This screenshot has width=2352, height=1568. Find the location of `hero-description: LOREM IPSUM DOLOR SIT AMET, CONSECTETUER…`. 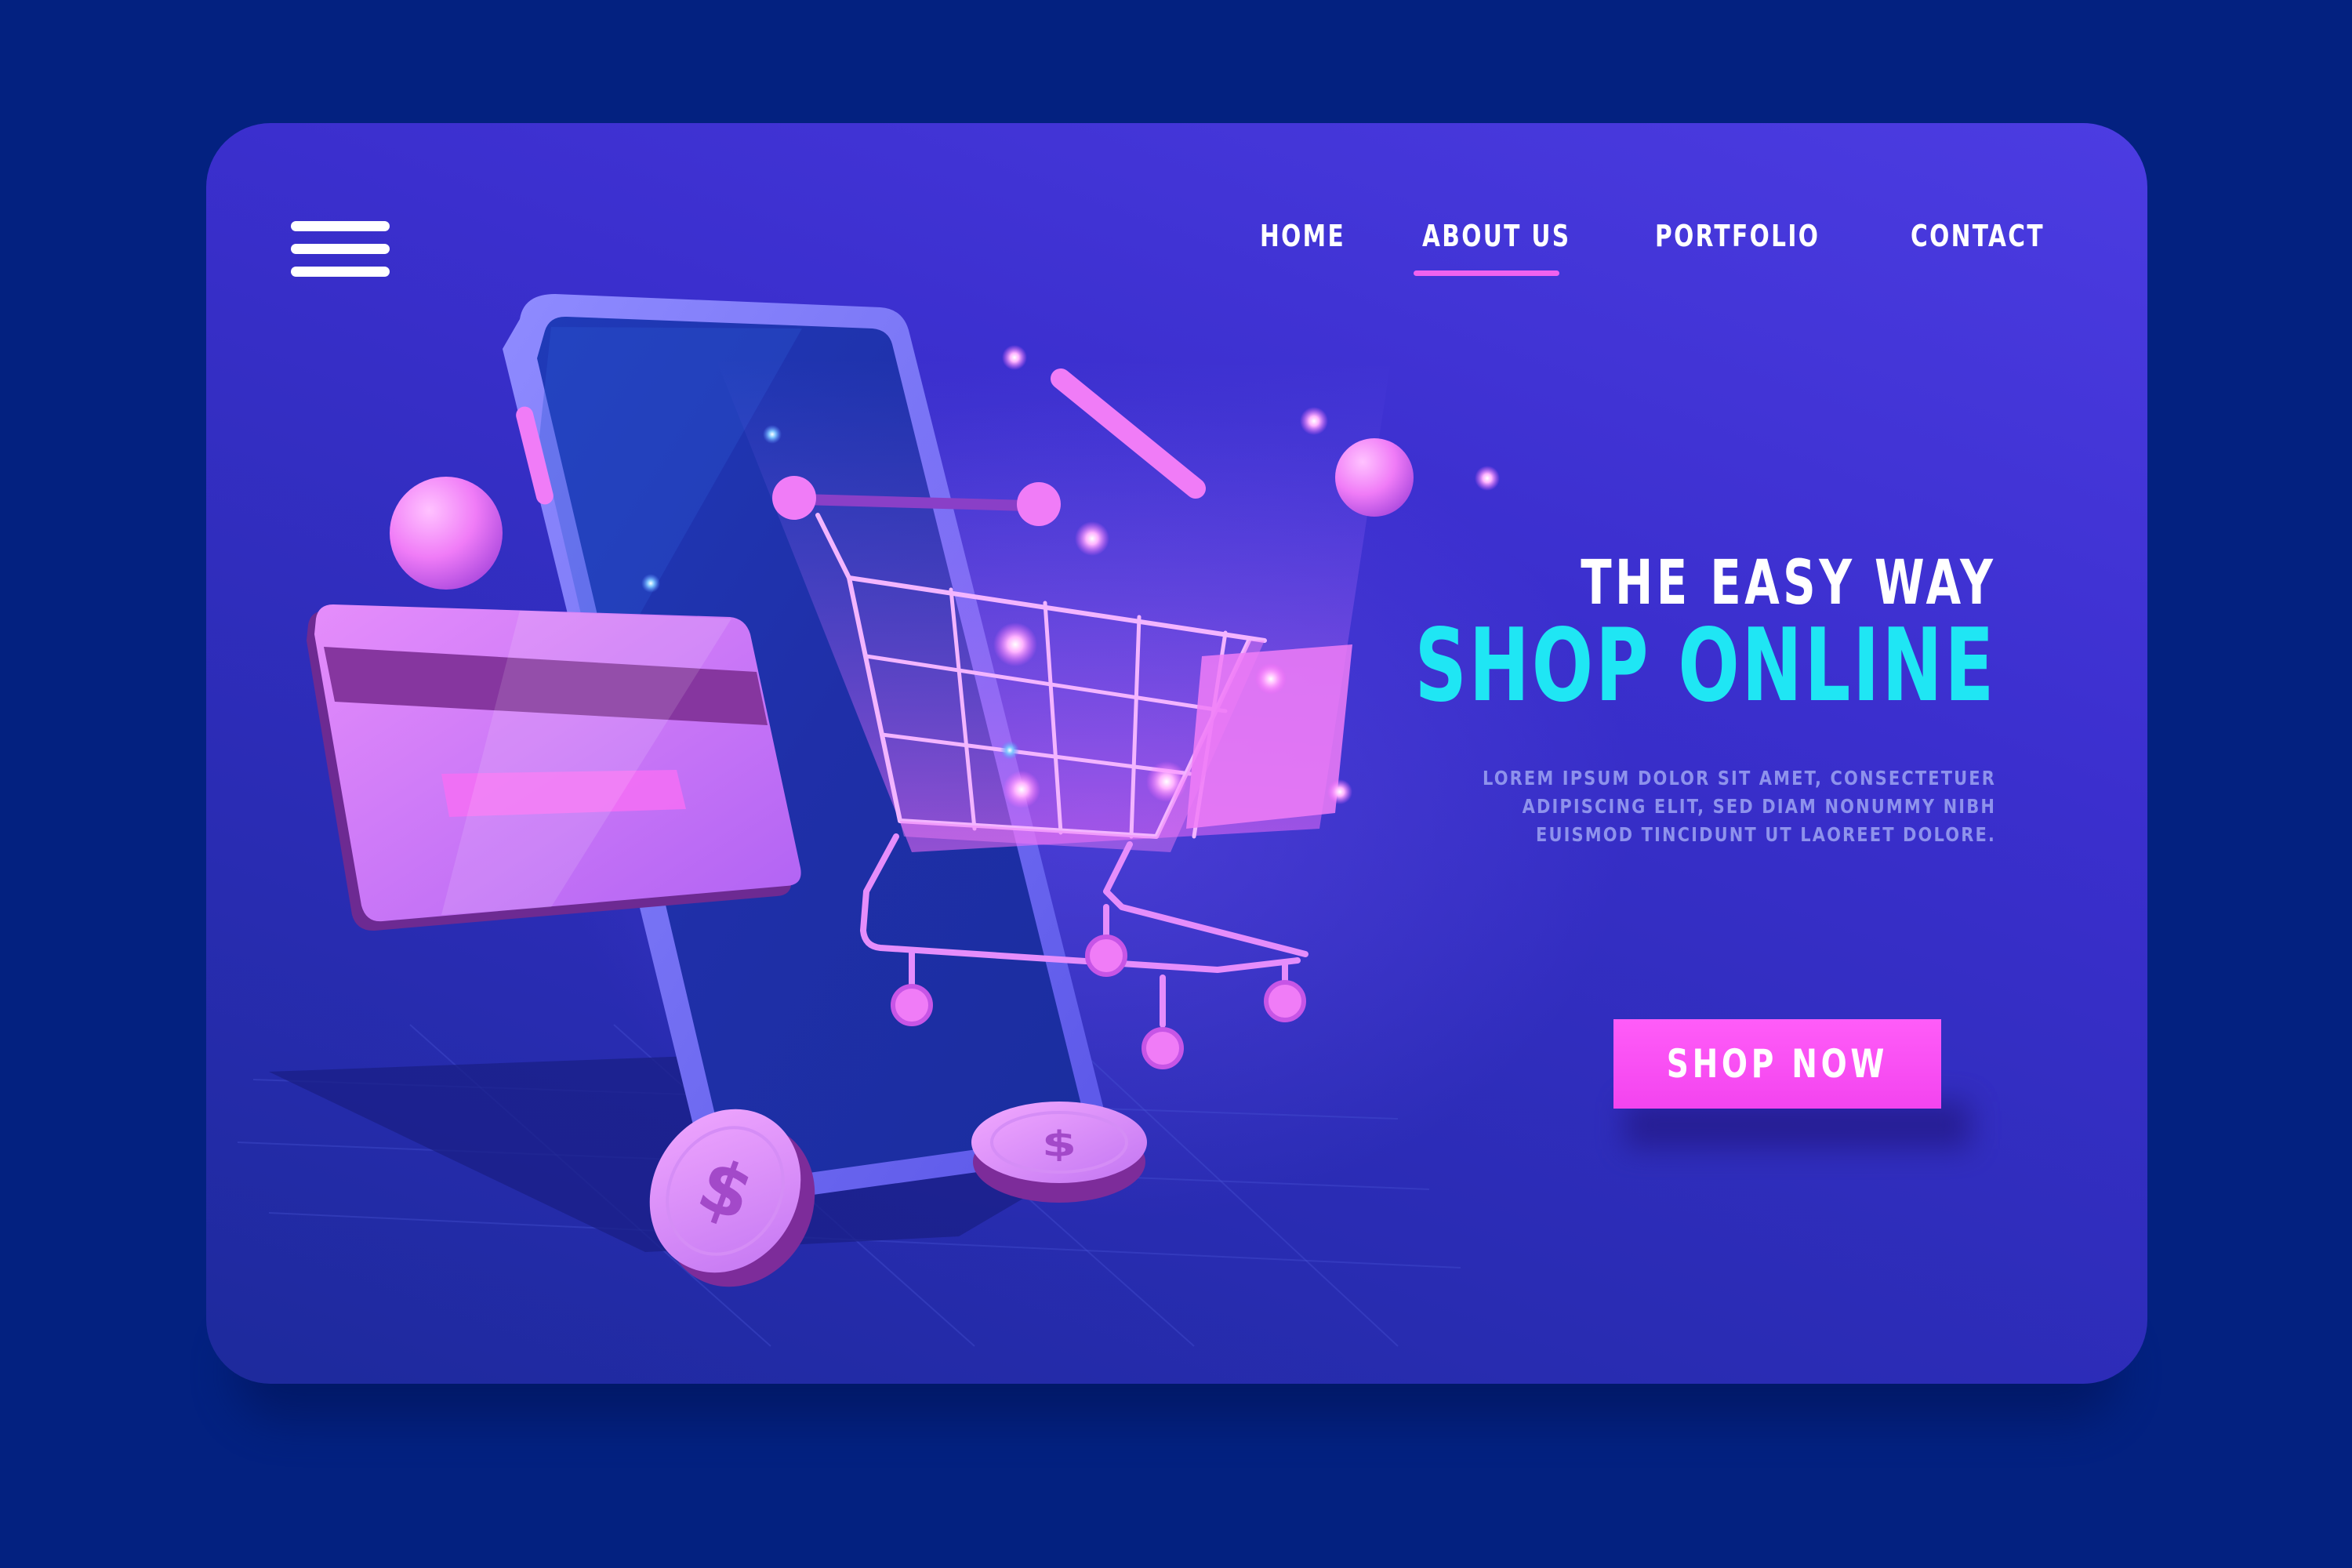

hero-description: LOREM IPSUM DOLOR SIT AMET, CONSECTETUER… is located at coordinates (1739, 806).